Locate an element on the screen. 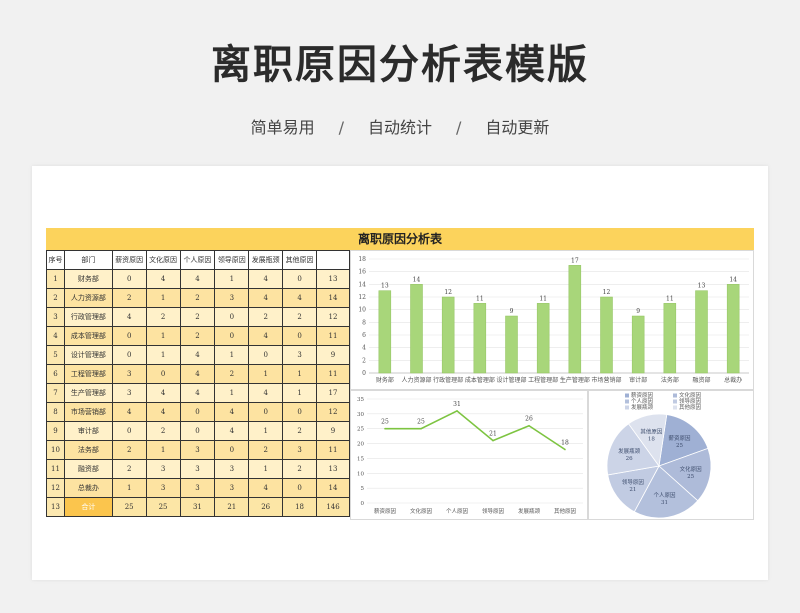 This screenshot has width=800, height=613. table-cell: 10 is located at coordinates (55, 450).